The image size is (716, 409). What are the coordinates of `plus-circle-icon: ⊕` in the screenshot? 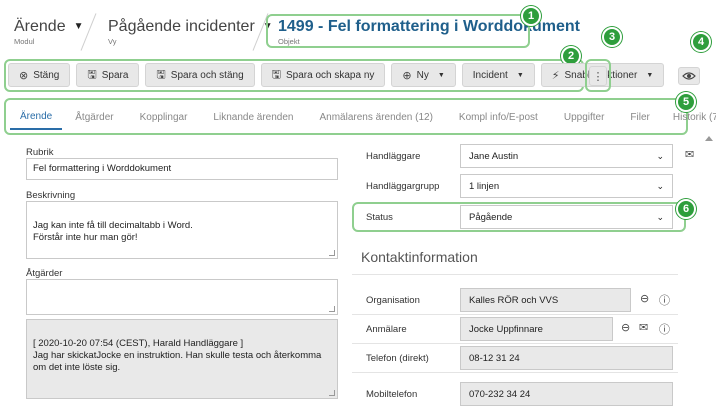 It's located at (407, 75).